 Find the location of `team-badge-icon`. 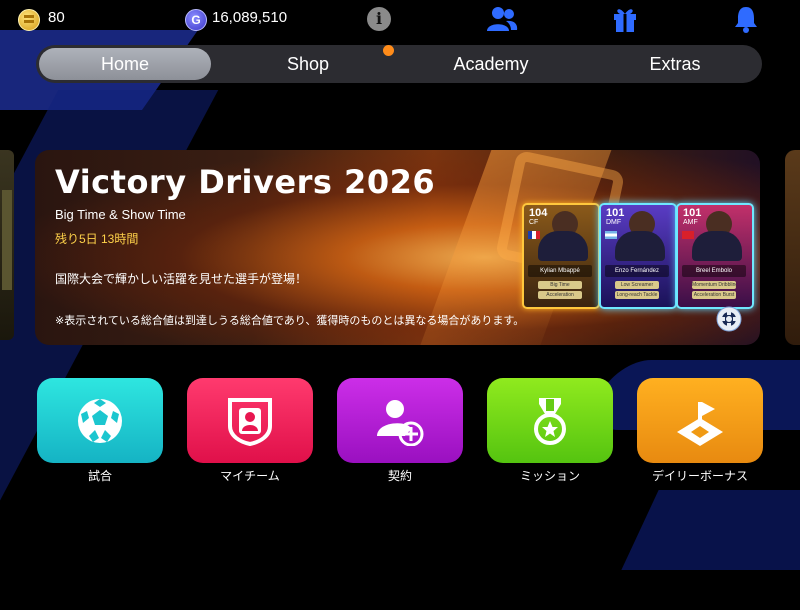

team-badge-icon is located at coordinates (250, 422).